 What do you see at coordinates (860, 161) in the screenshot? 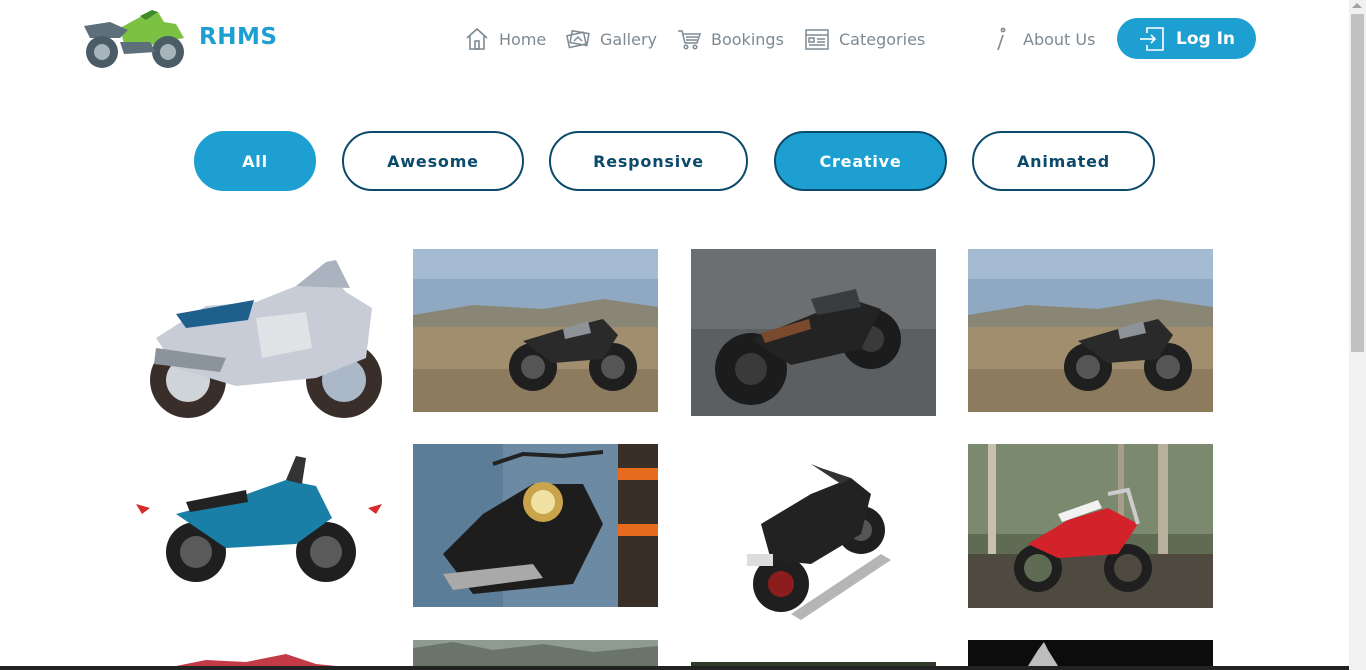
I see `filter-creative: Creative` at bounding box center [860, 161].